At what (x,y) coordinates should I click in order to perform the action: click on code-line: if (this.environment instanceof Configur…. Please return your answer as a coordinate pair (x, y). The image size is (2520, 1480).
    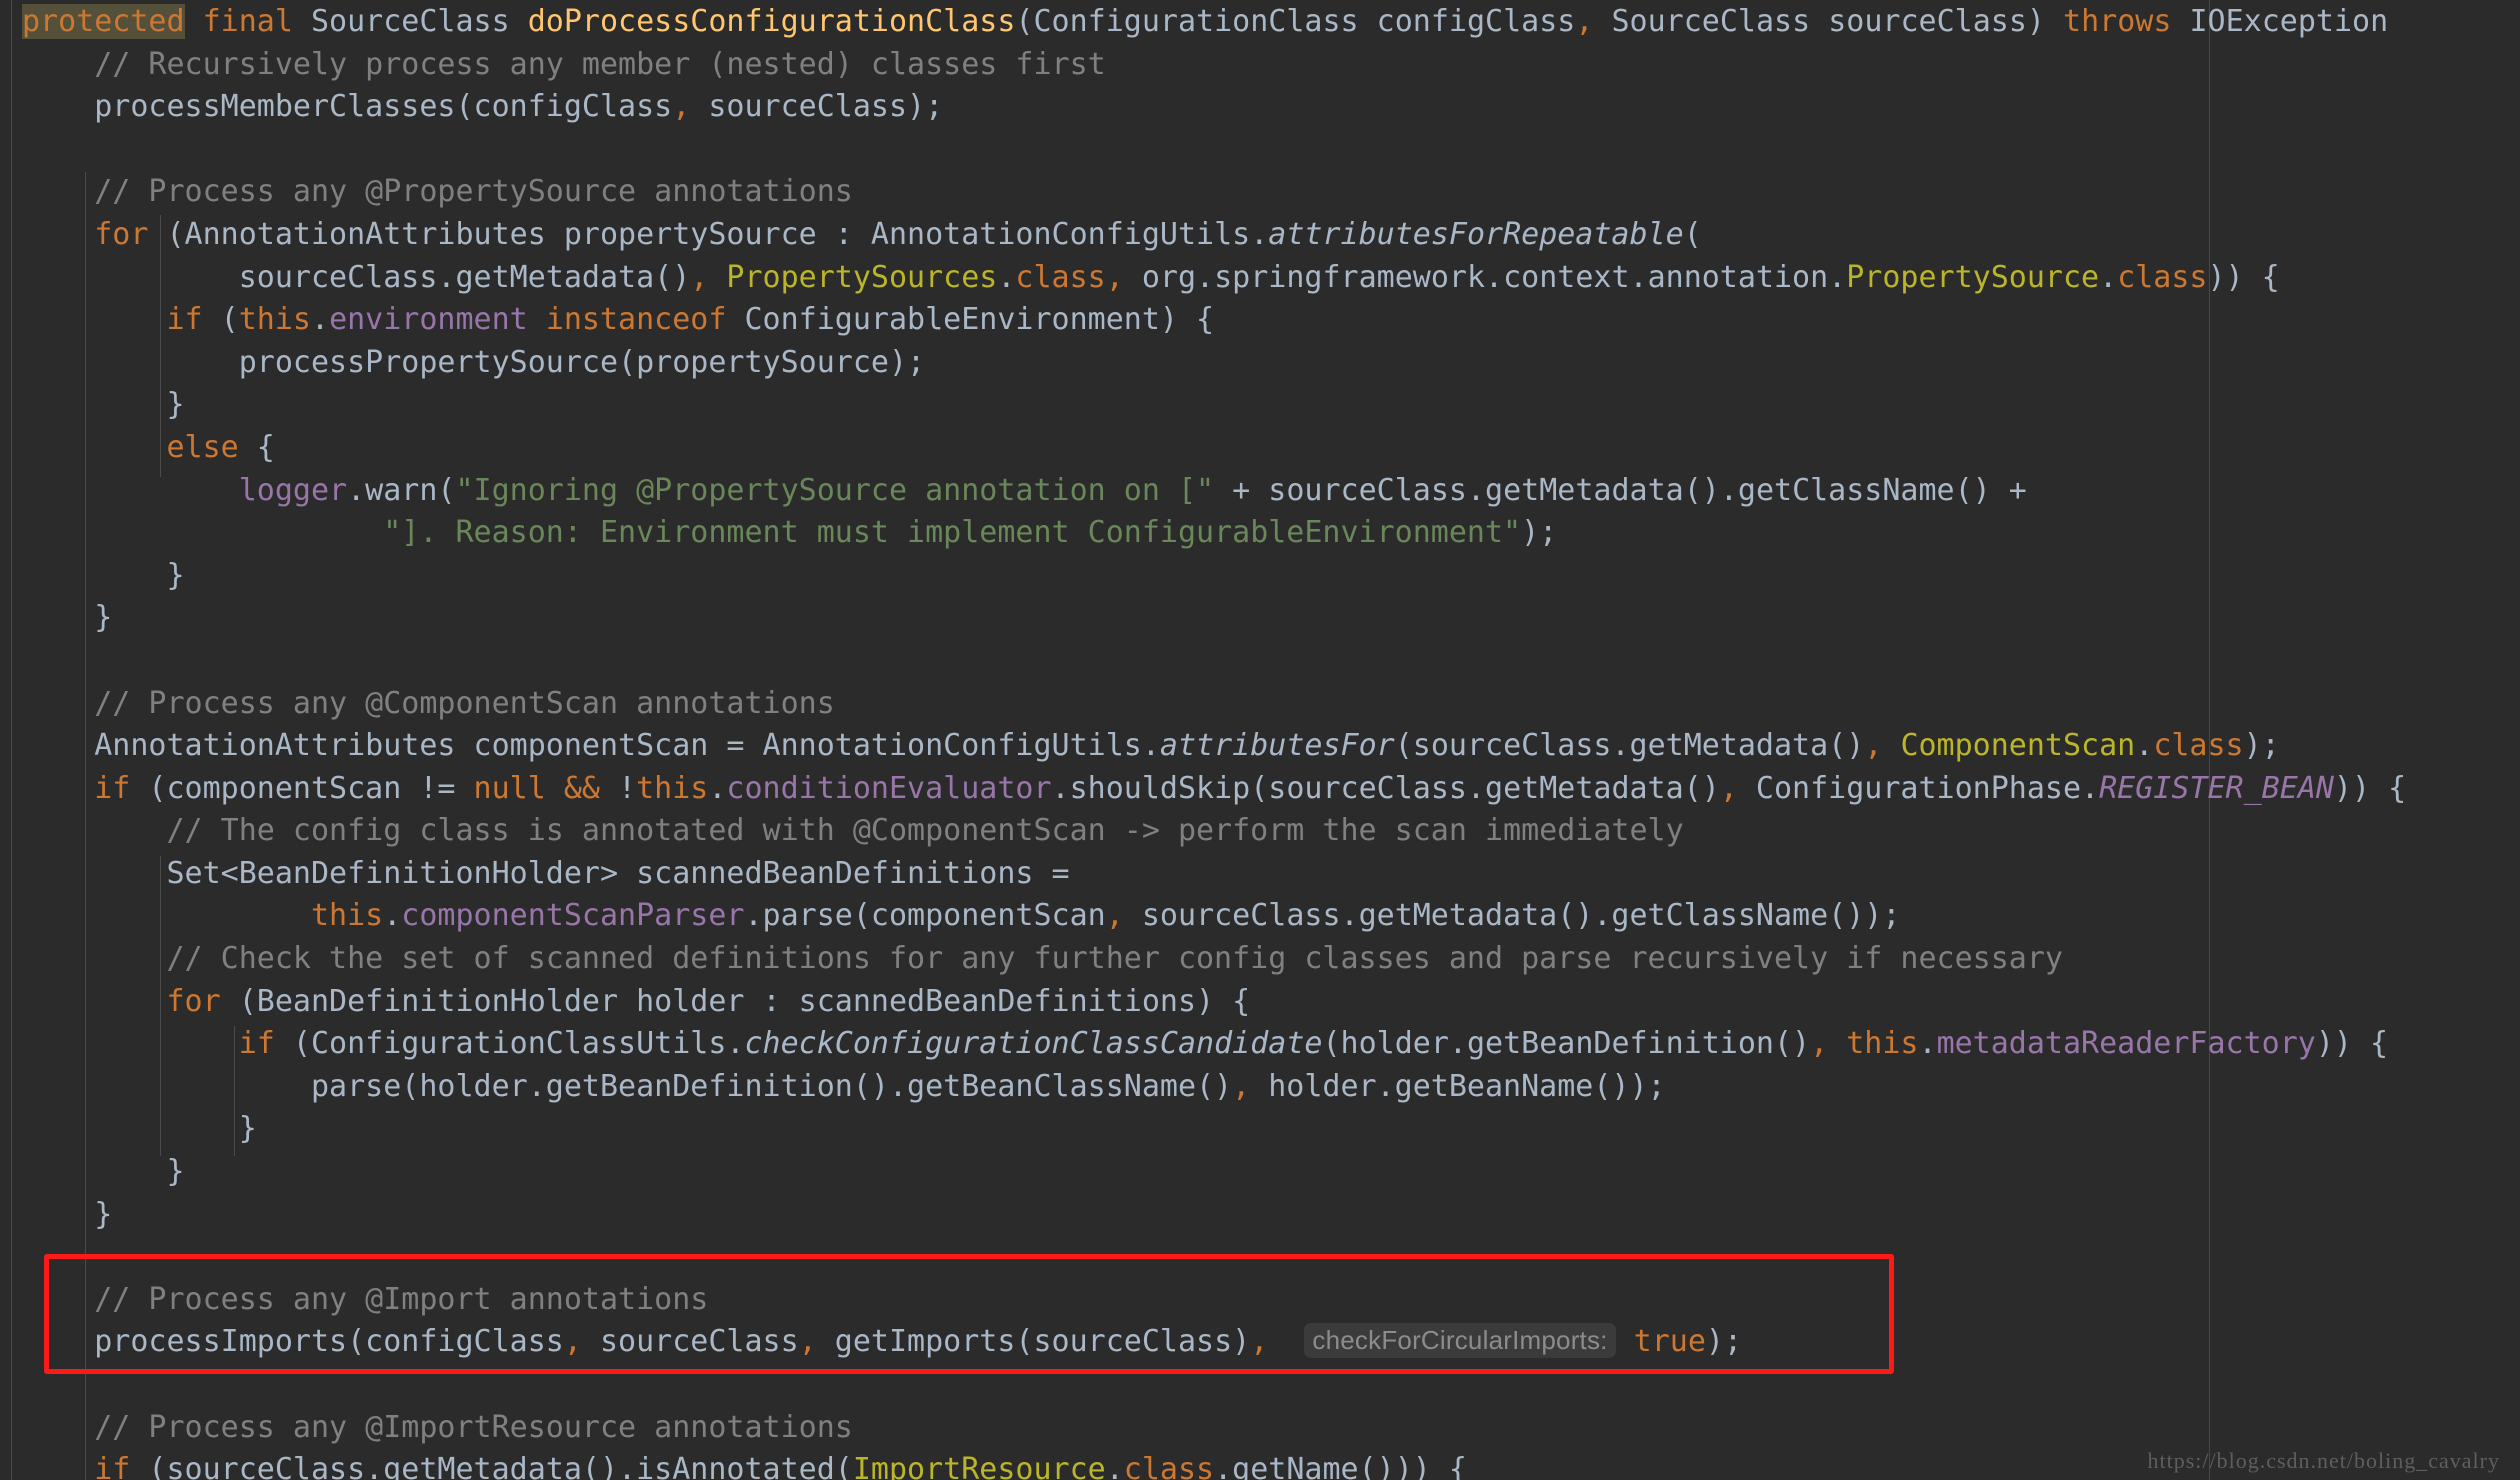
    Looking at the image, I should click on (1260, 320).